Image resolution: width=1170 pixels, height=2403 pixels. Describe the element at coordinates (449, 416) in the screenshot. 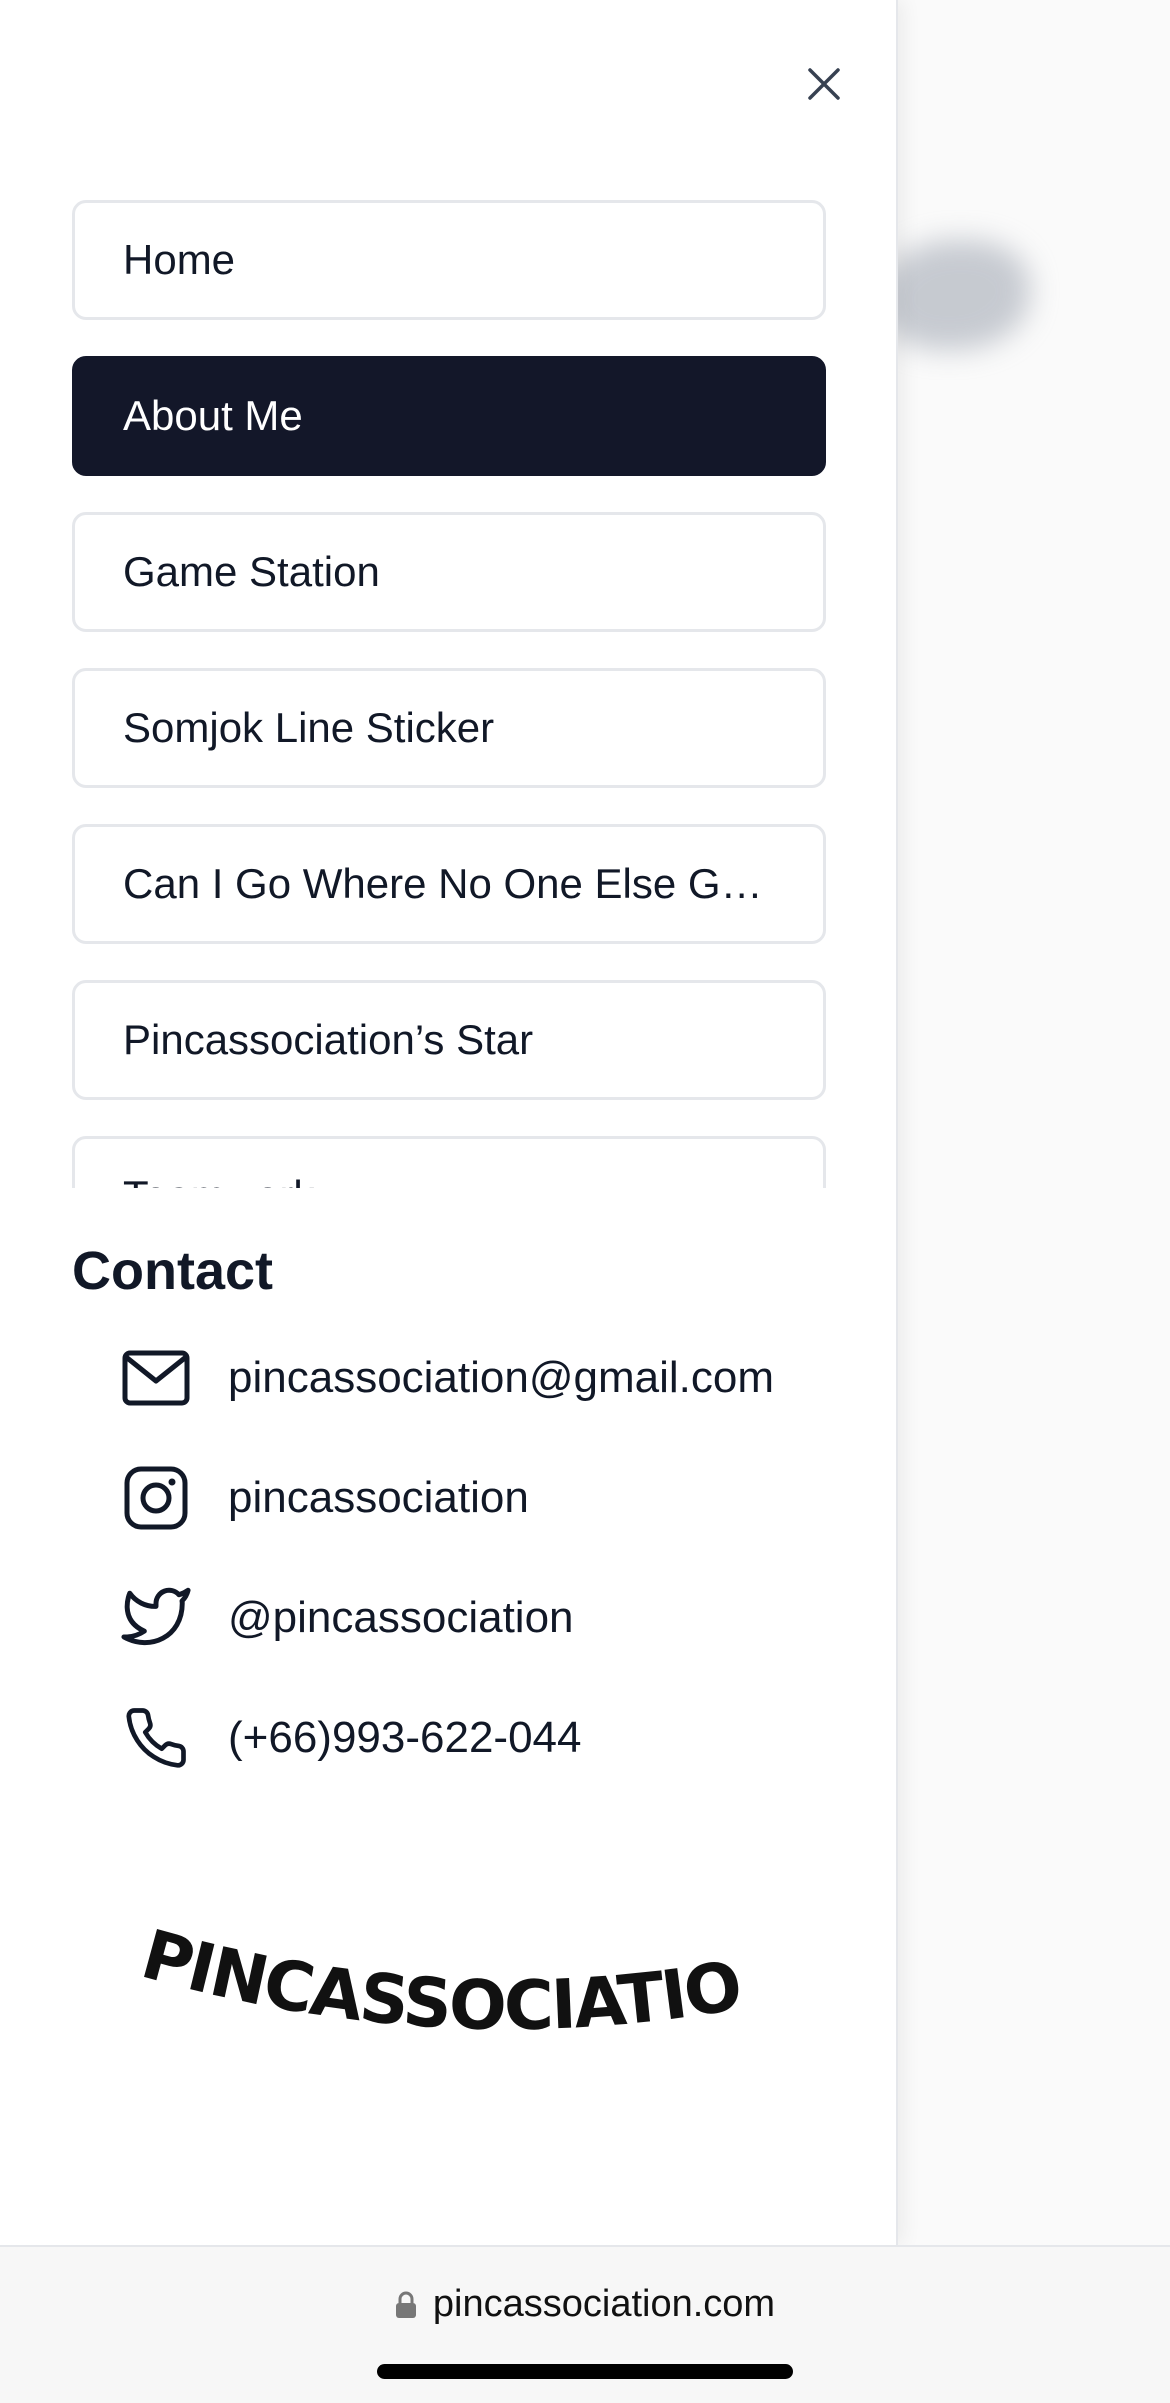

I see `nav-item-about-me: About Me` at that location.